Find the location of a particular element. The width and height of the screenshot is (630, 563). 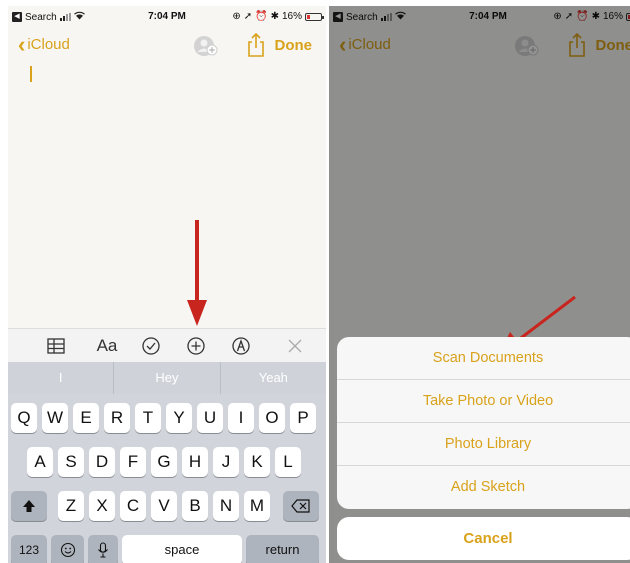

delete-key is located at coordinates (301, 506).